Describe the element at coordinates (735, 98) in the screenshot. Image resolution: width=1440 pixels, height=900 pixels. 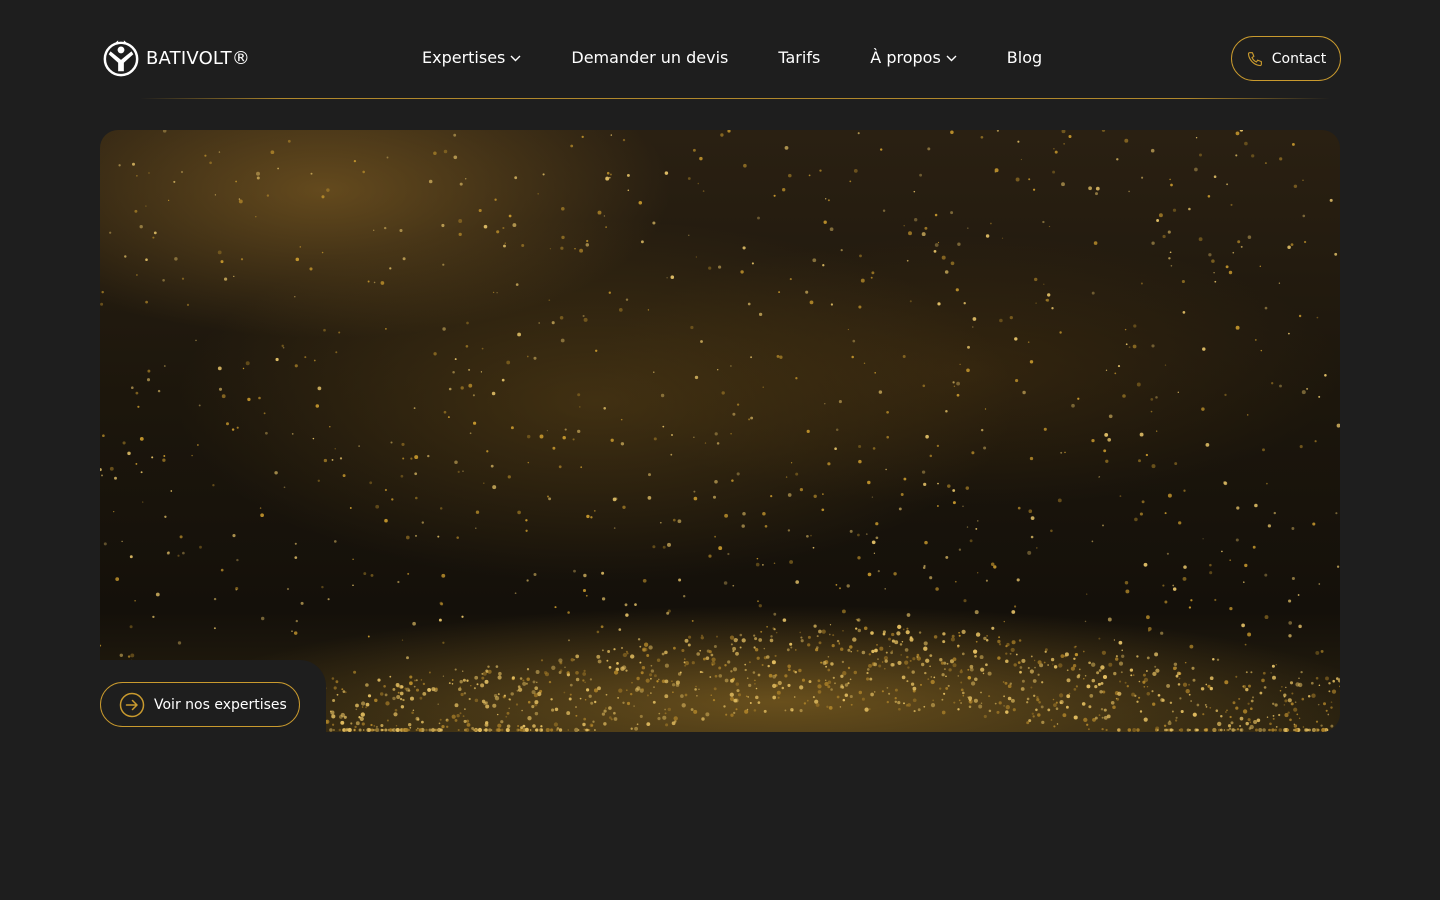
I see `header-divider` at that location.